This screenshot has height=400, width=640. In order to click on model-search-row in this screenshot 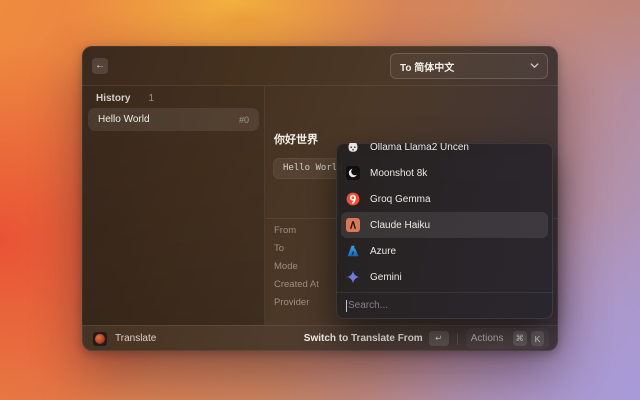, I will do `click(444, 305)`.